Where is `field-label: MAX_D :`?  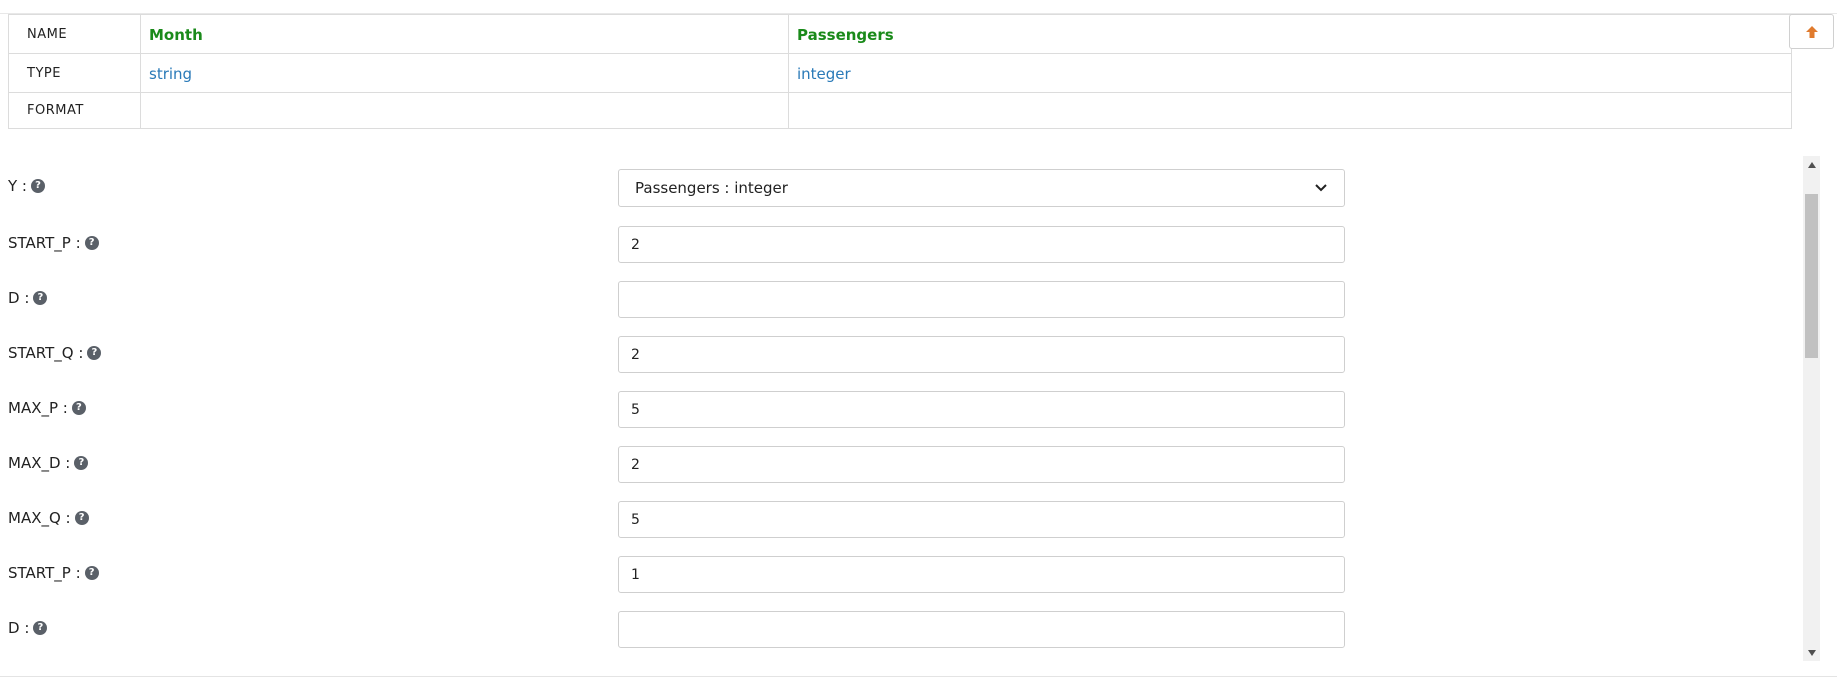 field-label: MAX_D : is located at coordinates (39, 463).